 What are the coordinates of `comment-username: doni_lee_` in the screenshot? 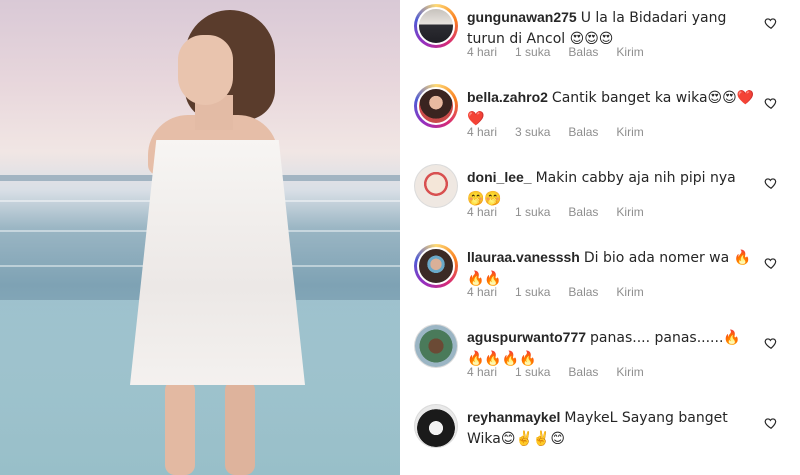 It's located at (499, 177).